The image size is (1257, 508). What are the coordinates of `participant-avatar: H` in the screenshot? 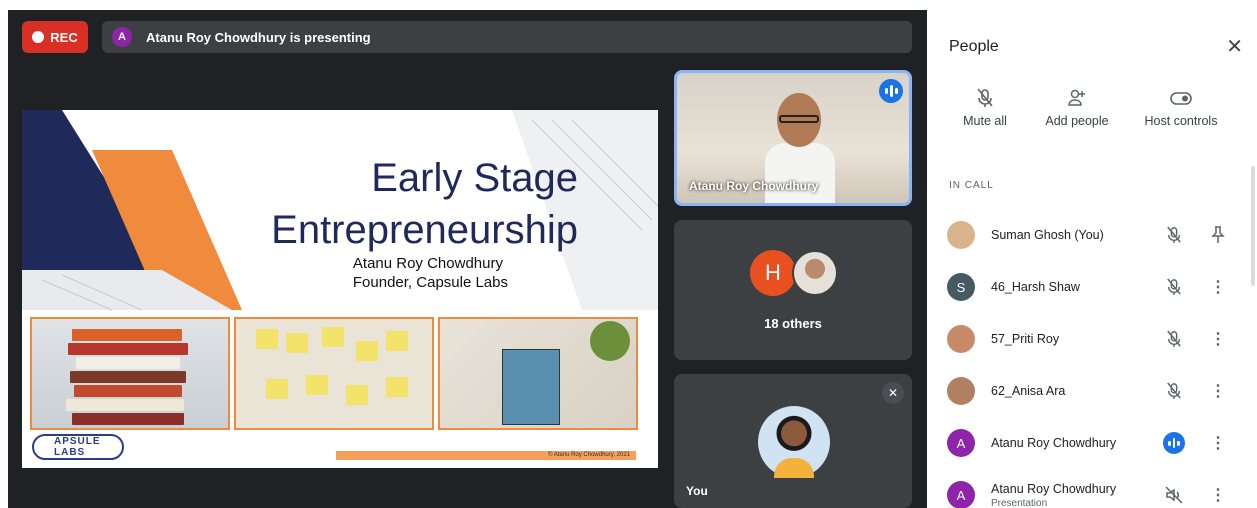 It's located at (773, 273).